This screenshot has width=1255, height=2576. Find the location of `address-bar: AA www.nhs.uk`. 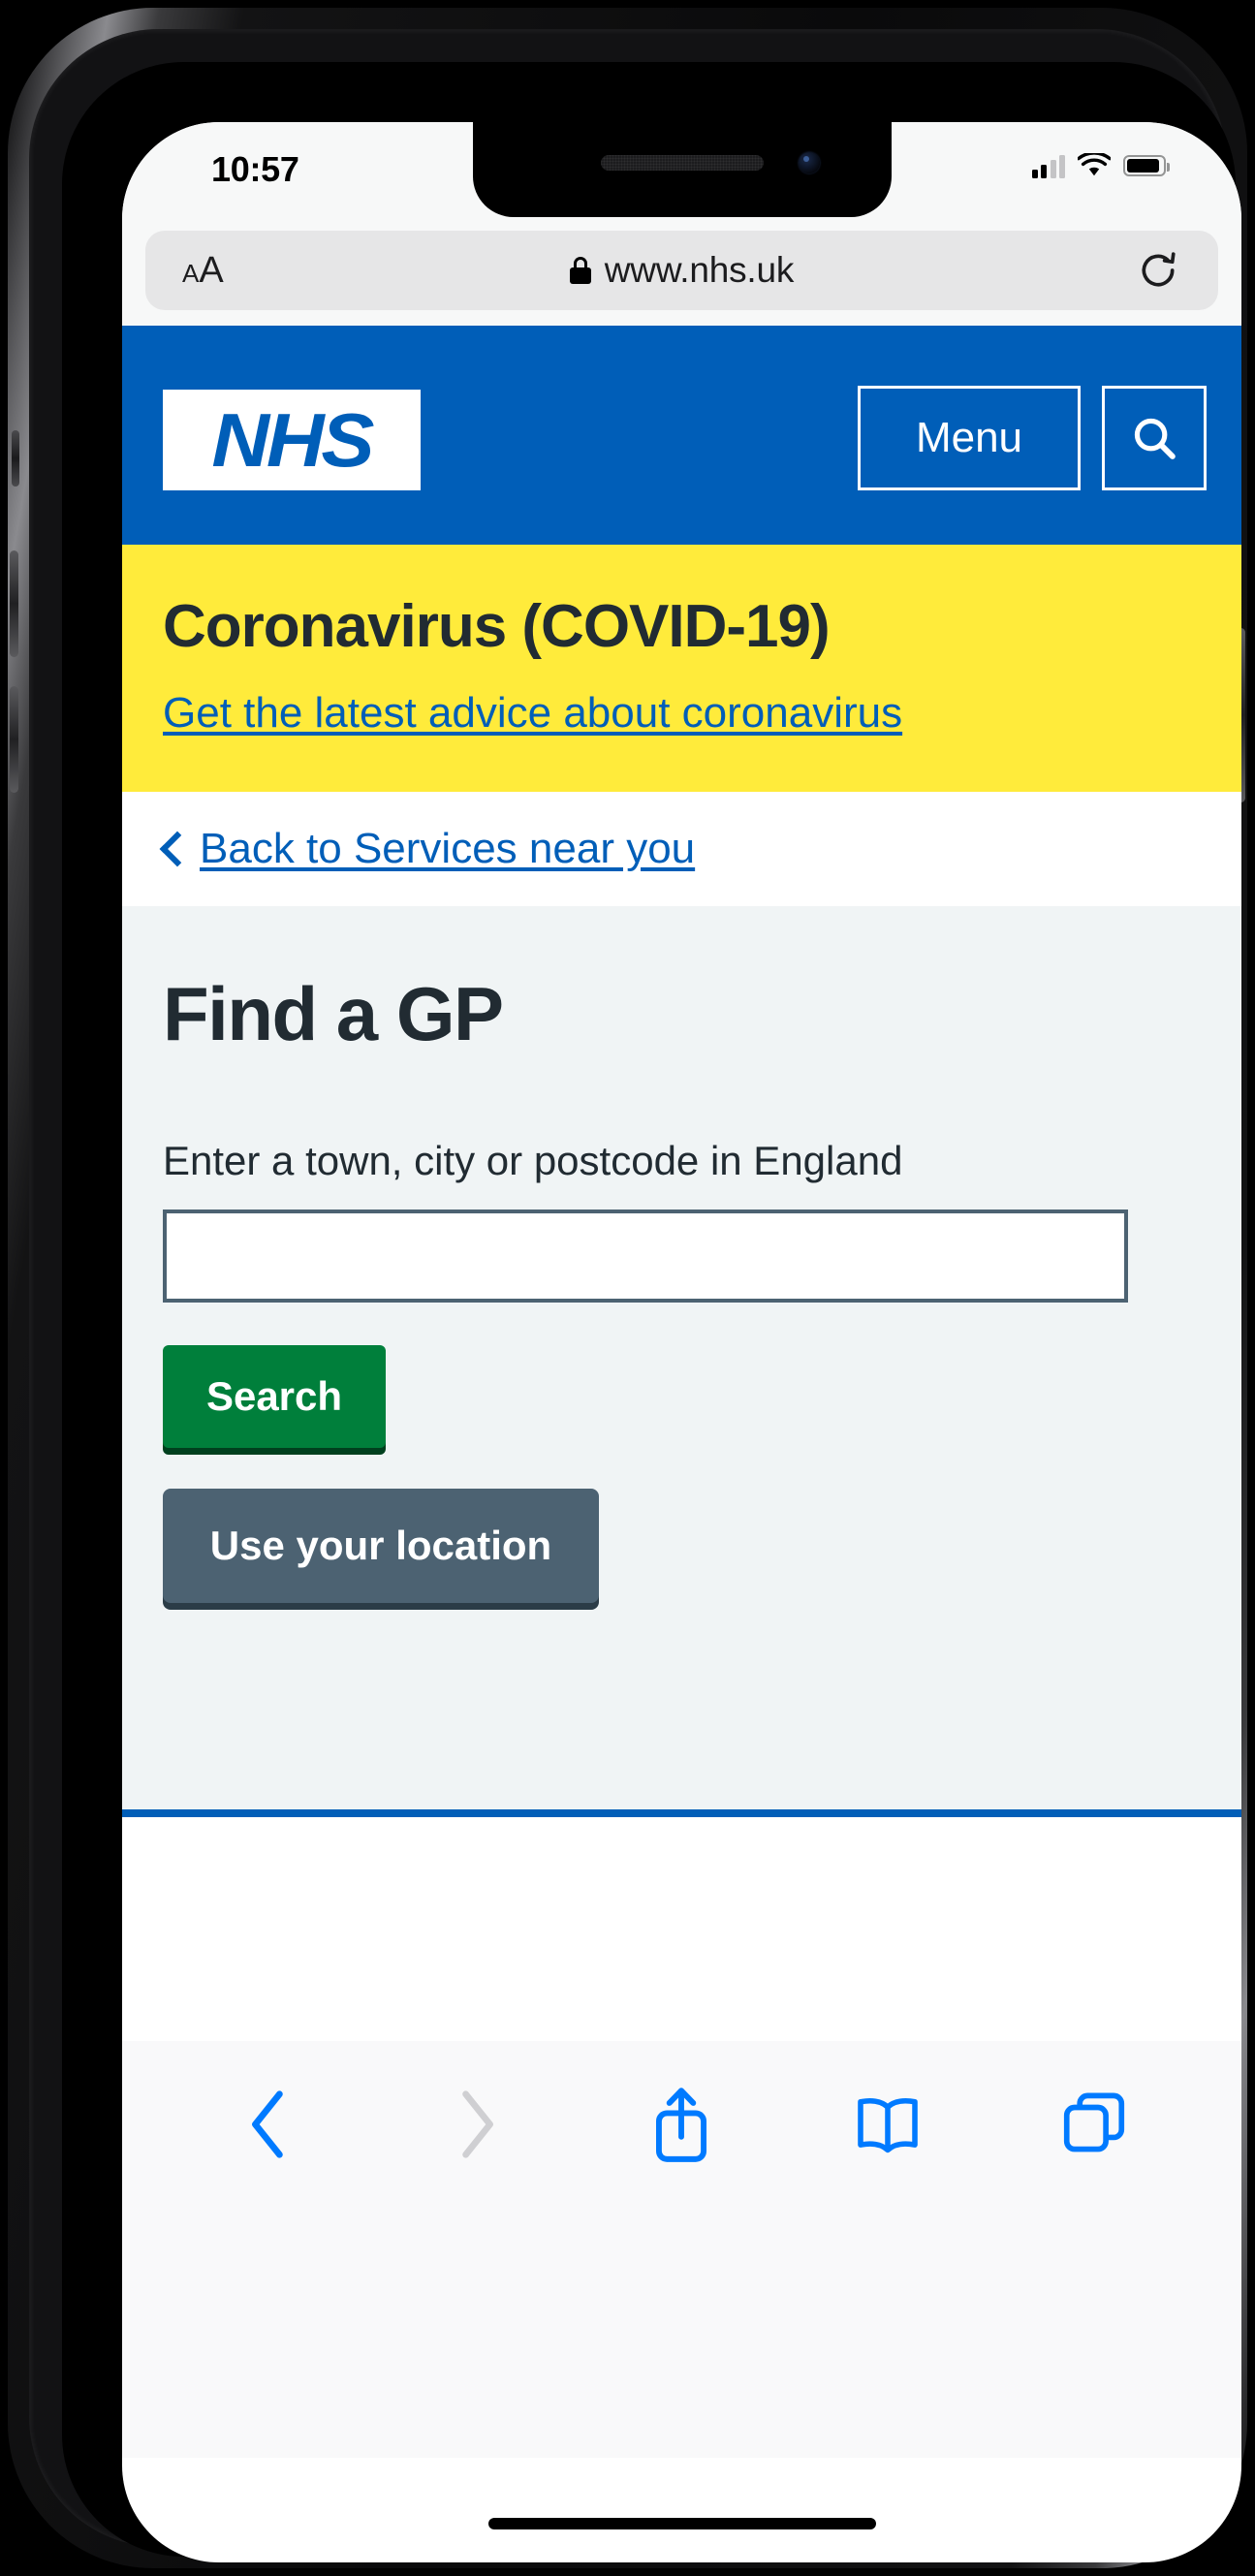

address-bar: AA www.nhs.uk is located at coordinates (681, 270).